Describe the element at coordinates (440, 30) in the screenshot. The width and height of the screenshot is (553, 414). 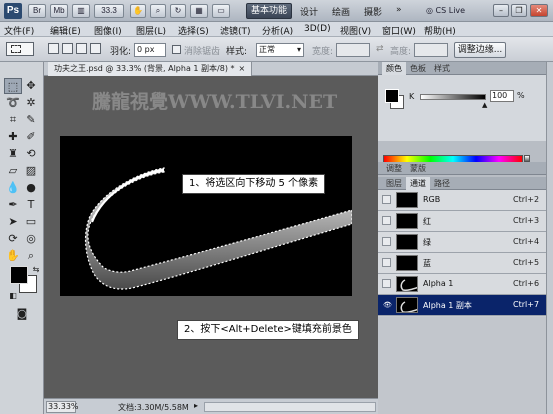
I see `menu-help: 帮助(H)` at that location.